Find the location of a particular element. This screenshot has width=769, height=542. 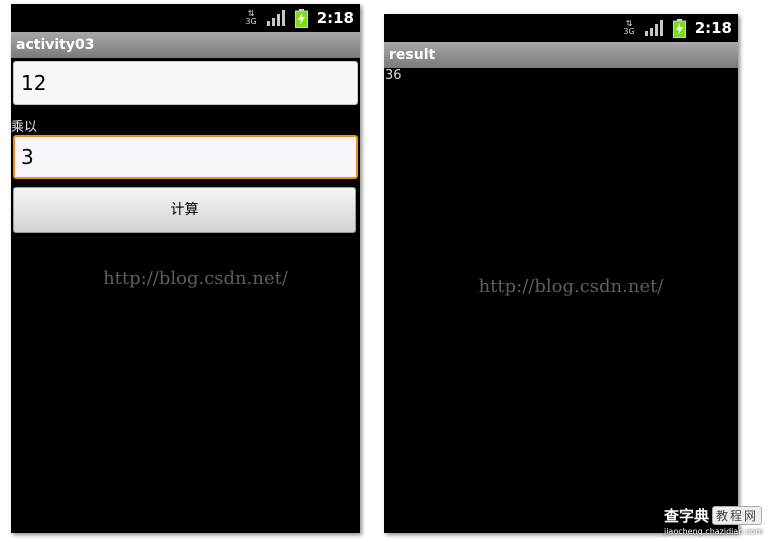

multiply-label: 乘以 is located at coordinates (24, 127).